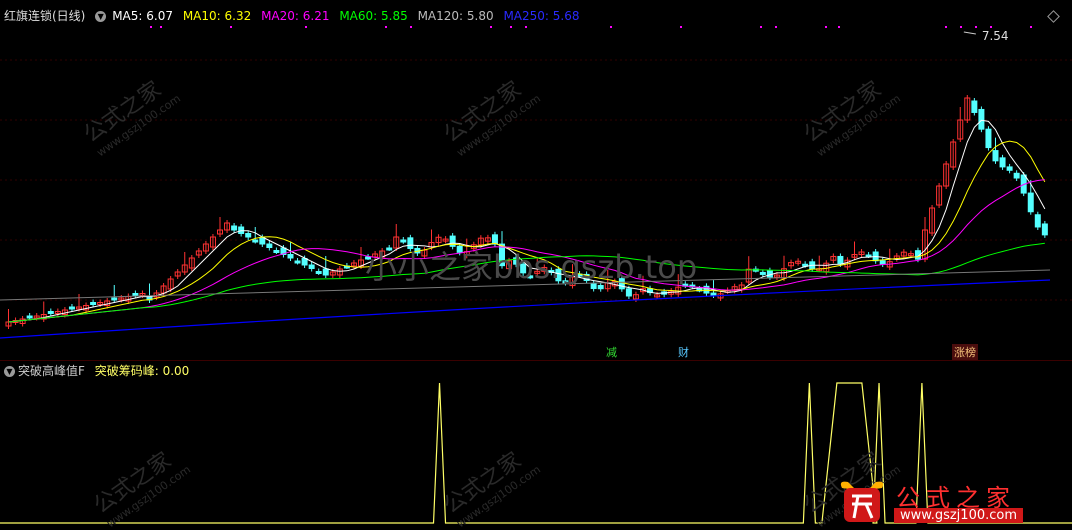 The width and height of the screenshot is (1072, 530). I want to click on max-price-pointer, so click(969, 33).